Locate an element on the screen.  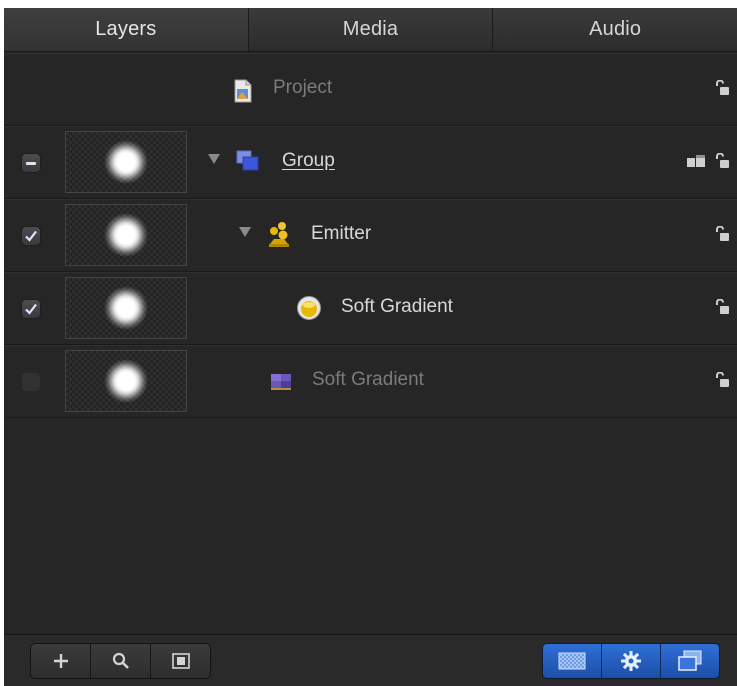
thumbnail-icon is located at coordinates (180, 661).